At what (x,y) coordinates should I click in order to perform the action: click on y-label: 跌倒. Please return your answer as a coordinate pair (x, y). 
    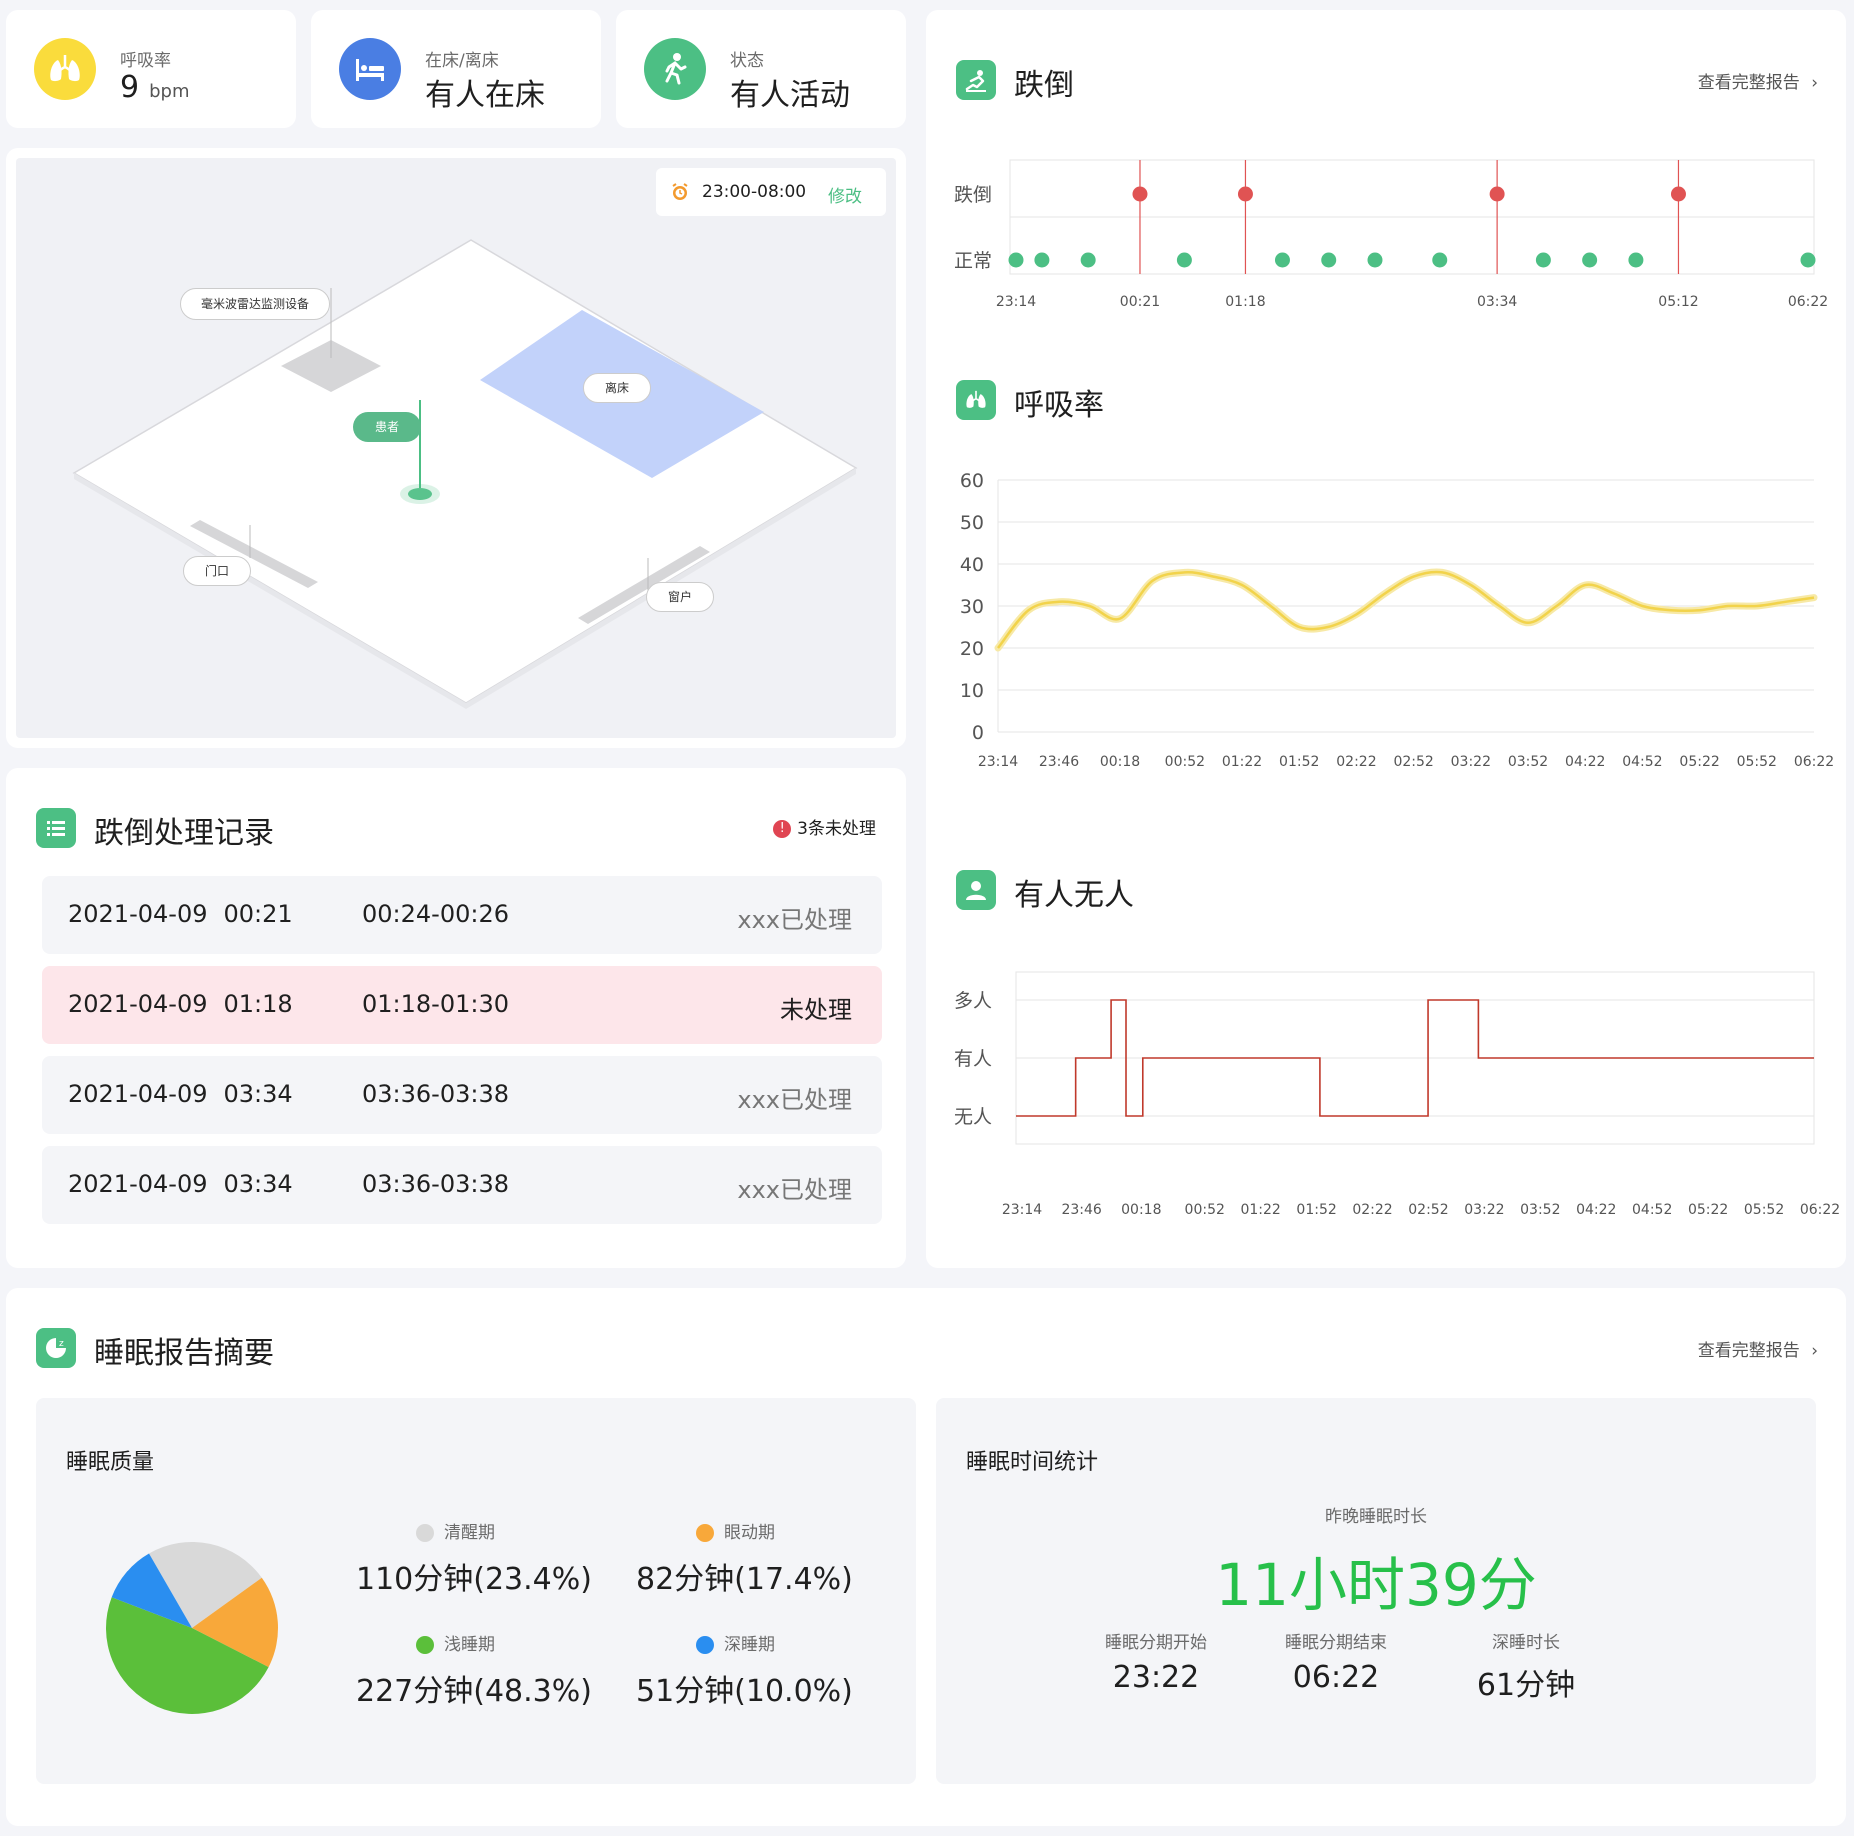
    Looking at the image, I should click on (973, 195).